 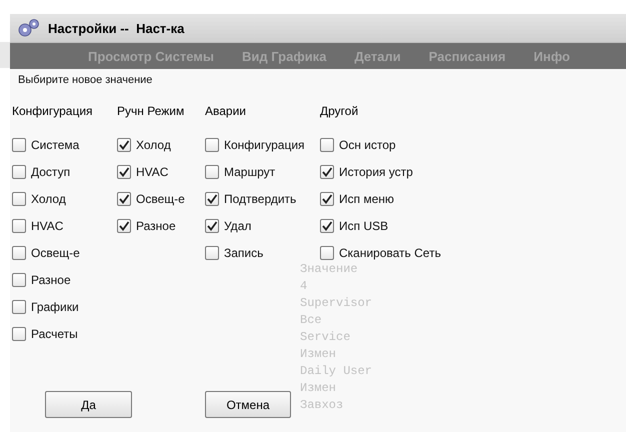 I want to click on checkbox-label: Маршрут, so click(x=250, y=171).